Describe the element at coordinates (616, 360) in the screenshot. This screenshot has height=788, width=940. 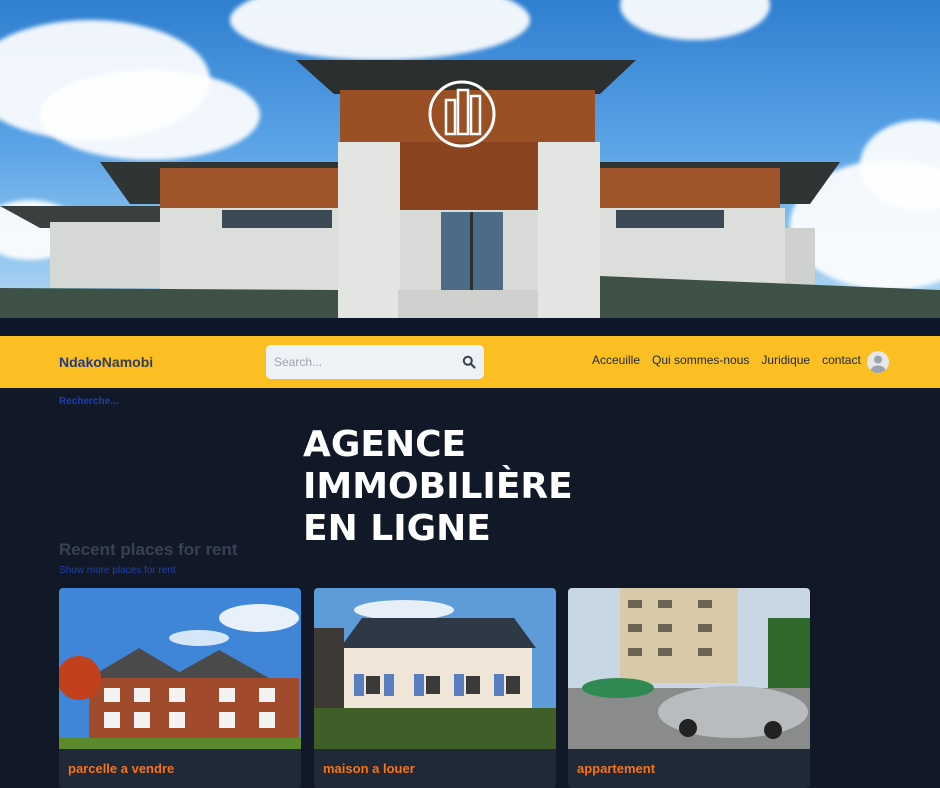
I see `nav-link-acceuille: Acceuille` at that location.